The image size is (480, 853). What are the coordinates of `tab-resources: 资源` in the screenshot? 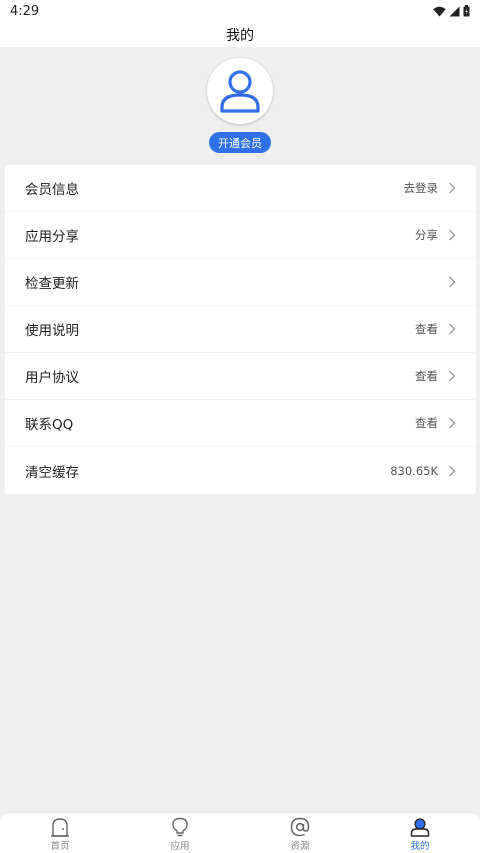 It's located at (300, 833).